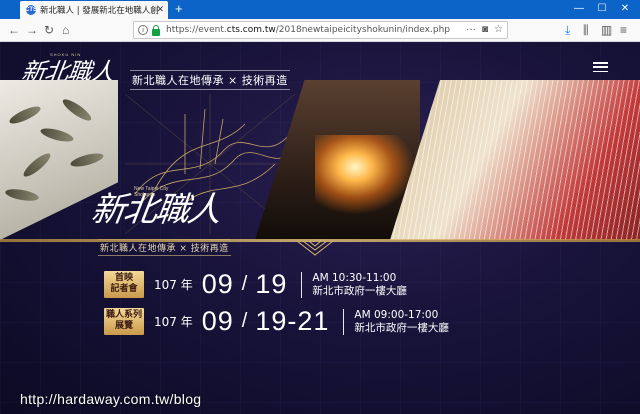 The width and height of the screenshot is (640, 414). Describe the element at coordinates (354, 277) in the screenshot. I see `event-time: AM 10:30-11:00` at that location.